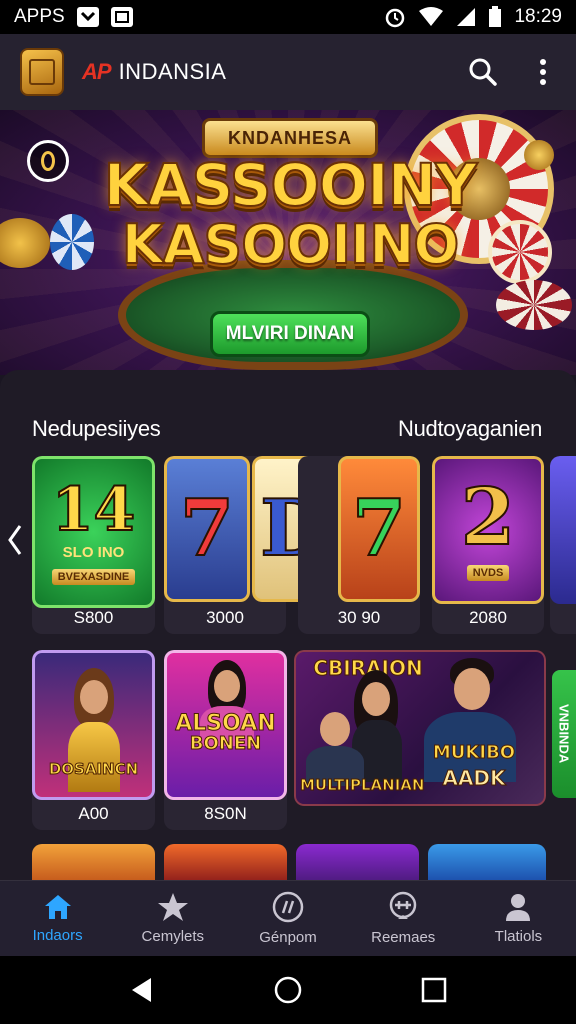 Image resolution: width=576 pixels, height=1024 pixels. What do you see at coordinates (362, 785) in the screenshot?
I see `promo-art-banner: MULTIPLANIAN` at bounding box center [362, 785].